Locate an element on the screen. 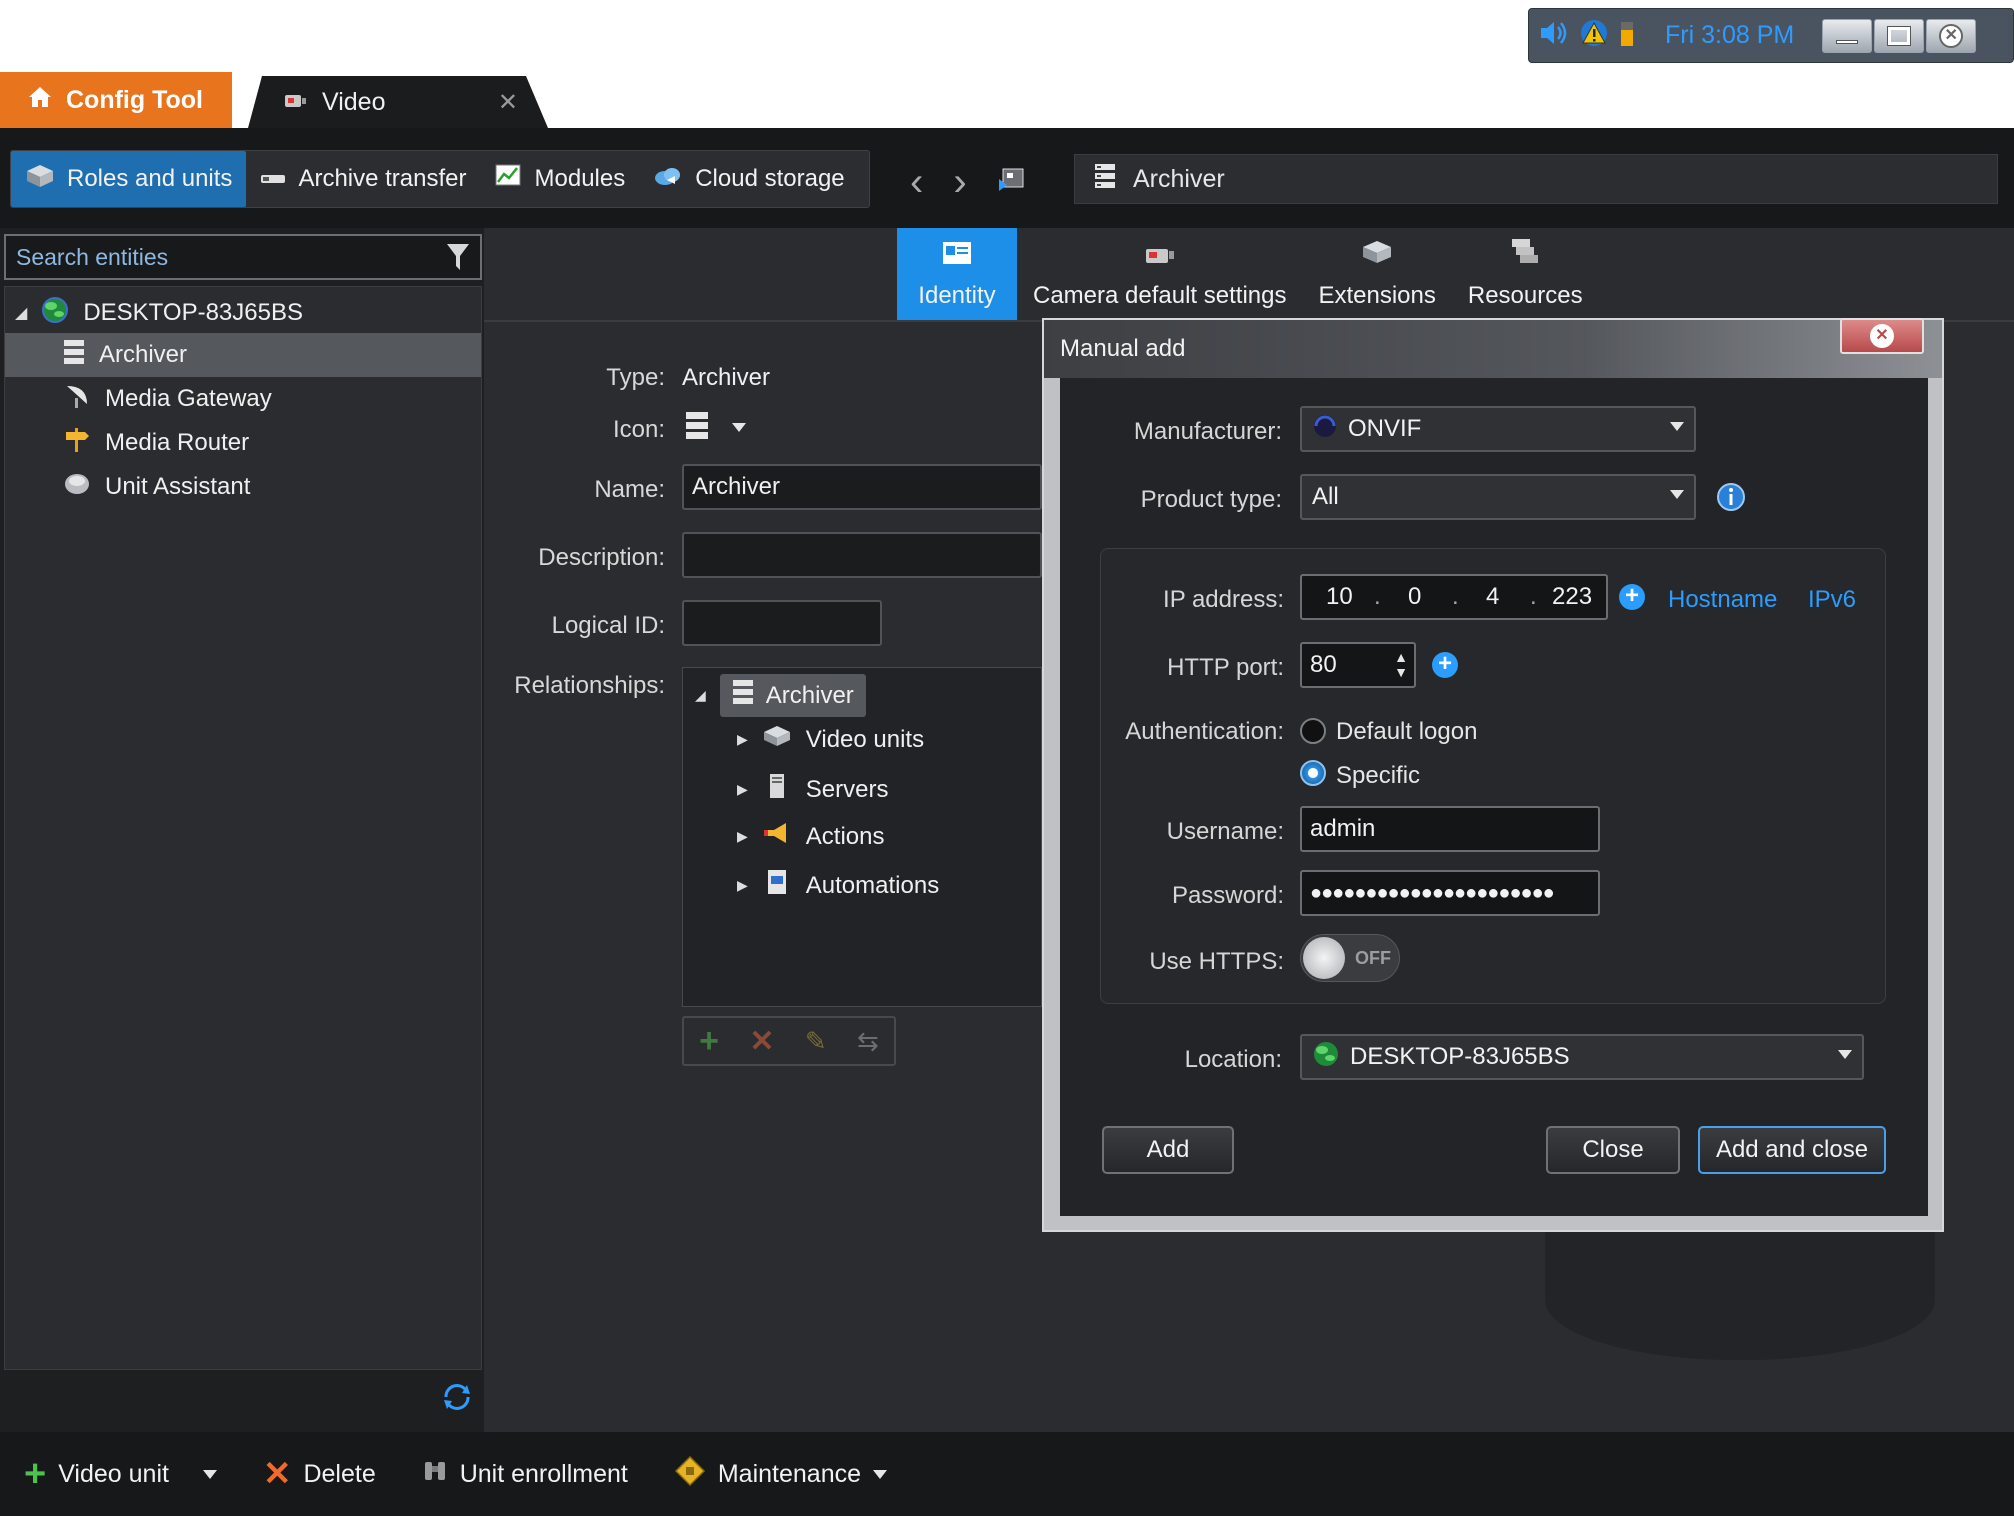 The width and height of the screenshot is (2014, 1516). unit-enrollment-button: Unit enrollment is located at coordinates (525, 1474).